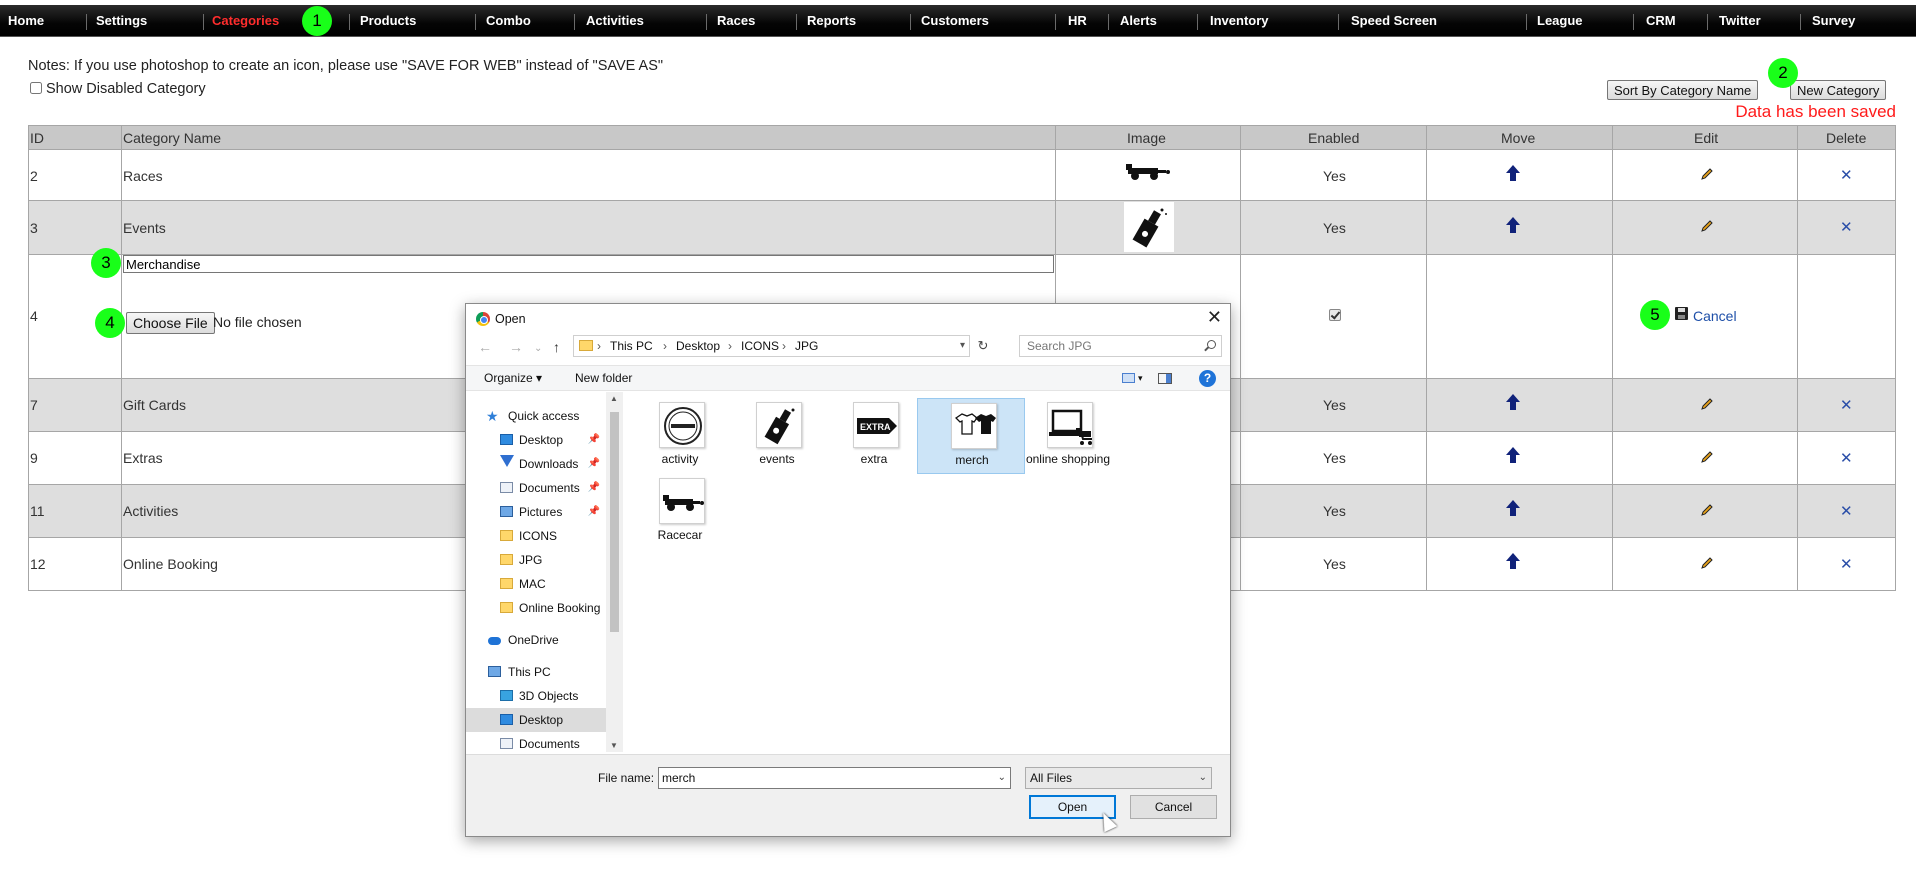  Describe the element at coordinates (1335, 315) in the screenshot. I see `enabled-checkbox` at that location.